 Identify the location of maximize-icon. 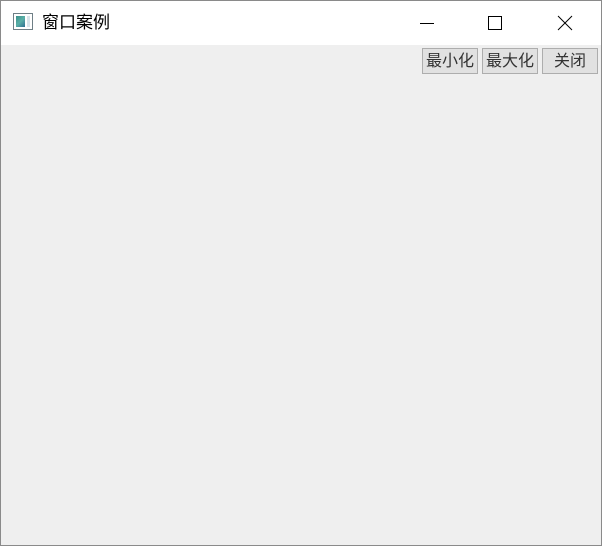
(495, 23).